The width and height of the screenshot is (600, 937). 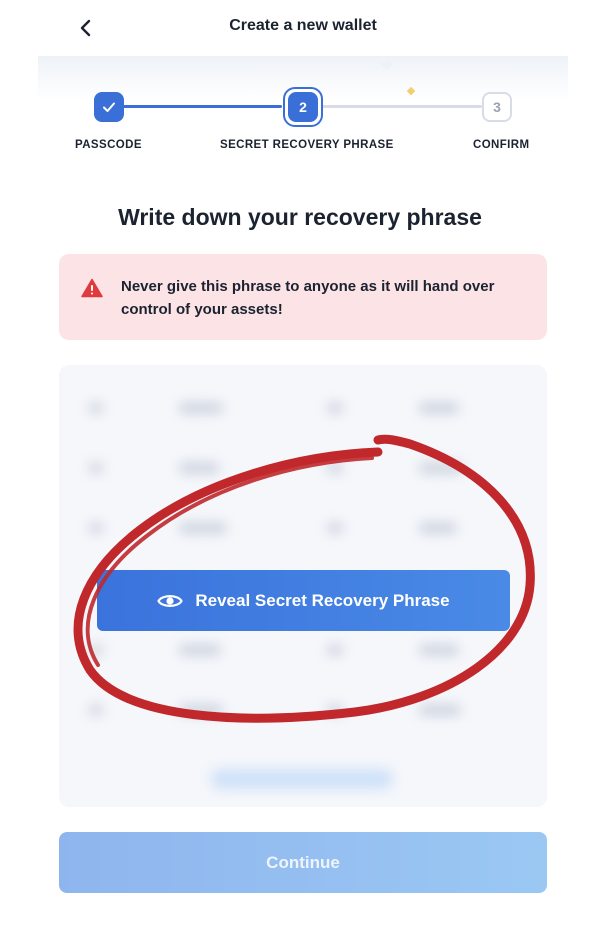 I want to click on warning-triangle-icon, so click(x=92, y=288).